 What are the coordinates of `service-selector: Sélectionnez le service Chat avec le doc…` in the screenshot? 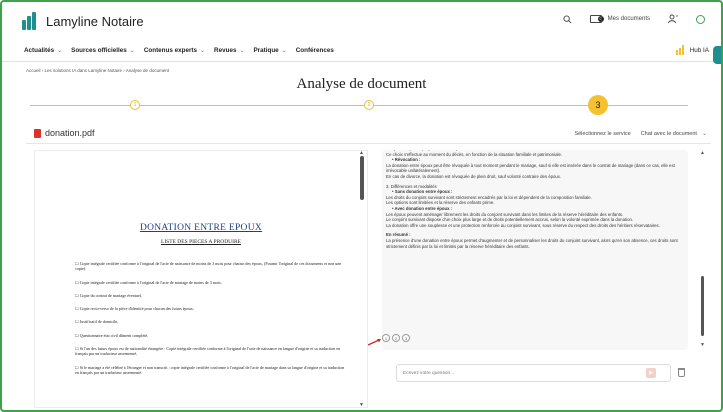 It's located at (640, 134).